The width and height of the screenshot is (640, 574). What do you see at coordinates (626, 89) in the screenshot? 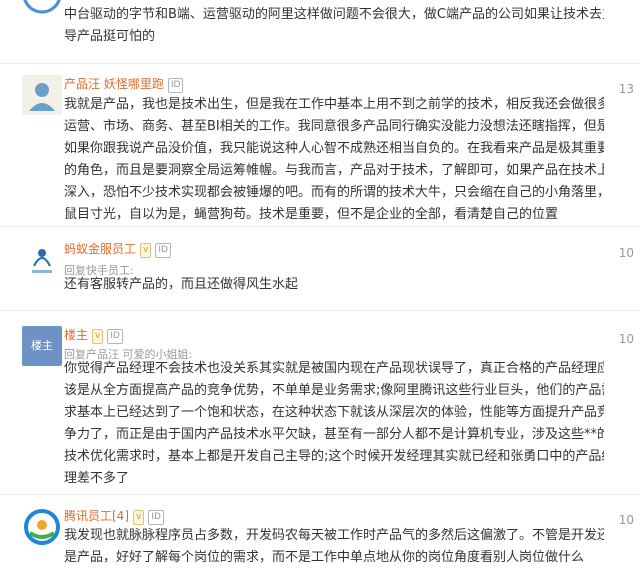
I see `like-count: 13` at bounding box center [626, 89].